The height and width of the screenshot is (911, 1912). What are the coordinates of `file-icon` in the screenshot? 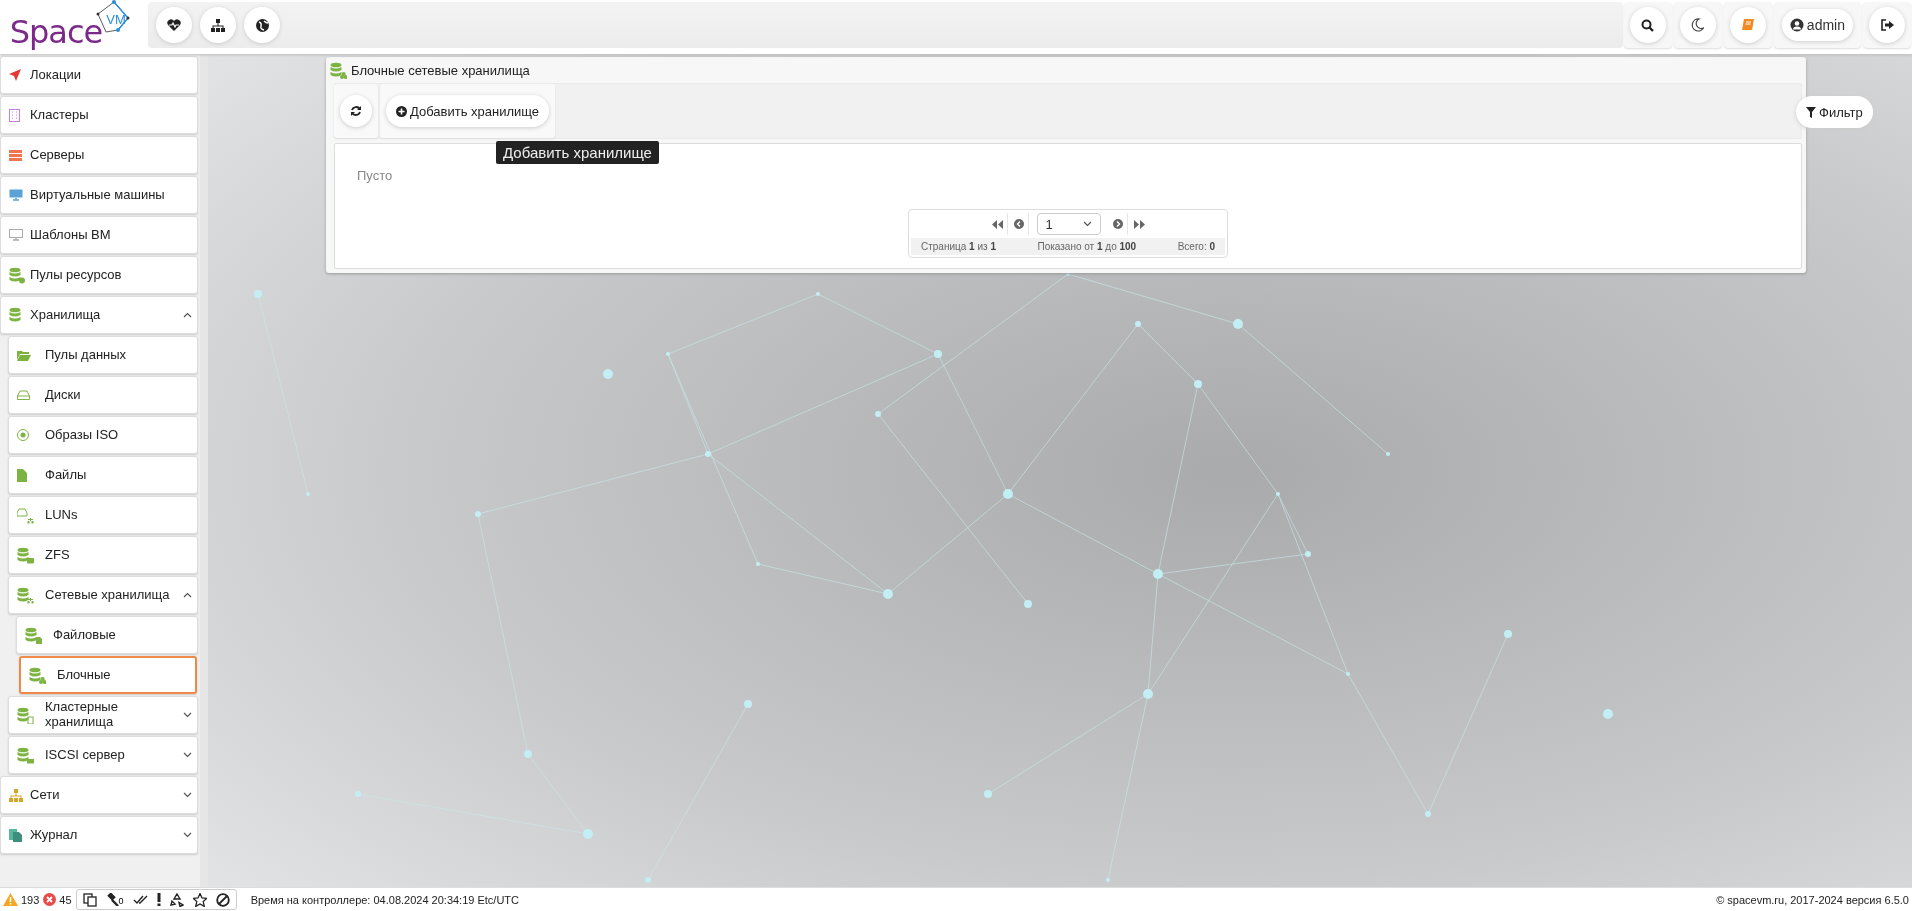 It's located at (22, 475).